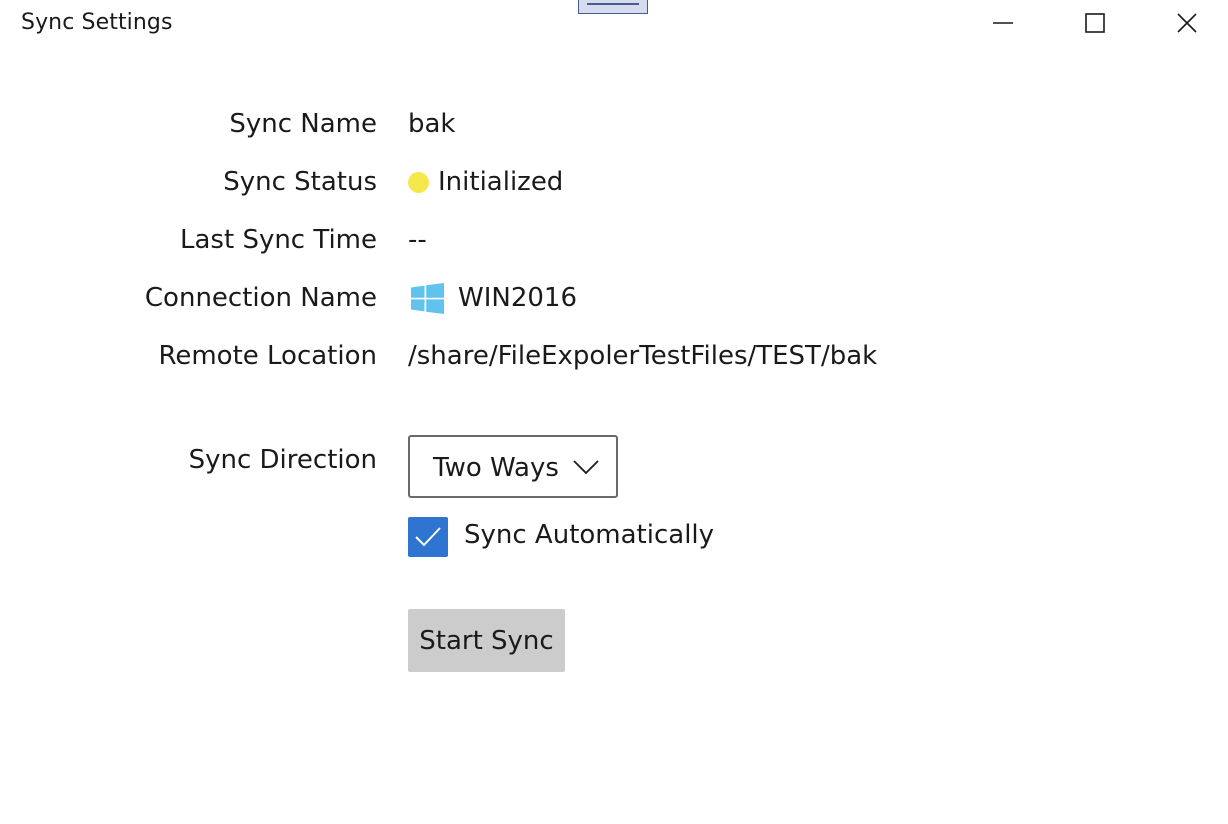 The image size is (1228, 824). Describe the element at coordinates (260, 298) in the screenshot. I see `connection-name-label: Connection Name` at that location.